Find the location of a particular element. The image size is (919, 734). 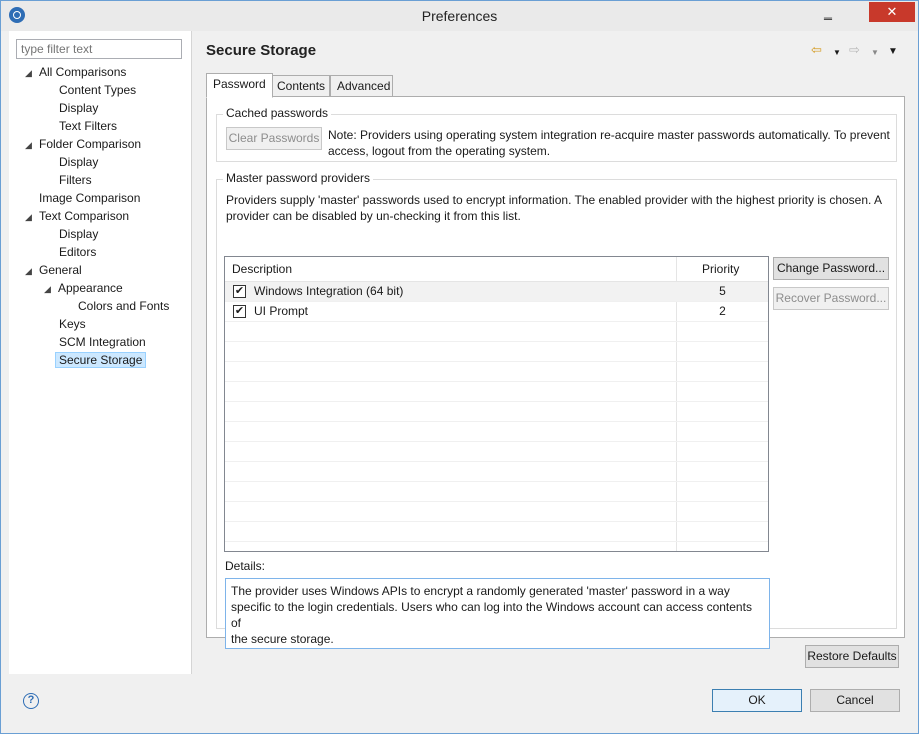

back-arrow-icon: ⇦ is located at coordinates (816, 50).